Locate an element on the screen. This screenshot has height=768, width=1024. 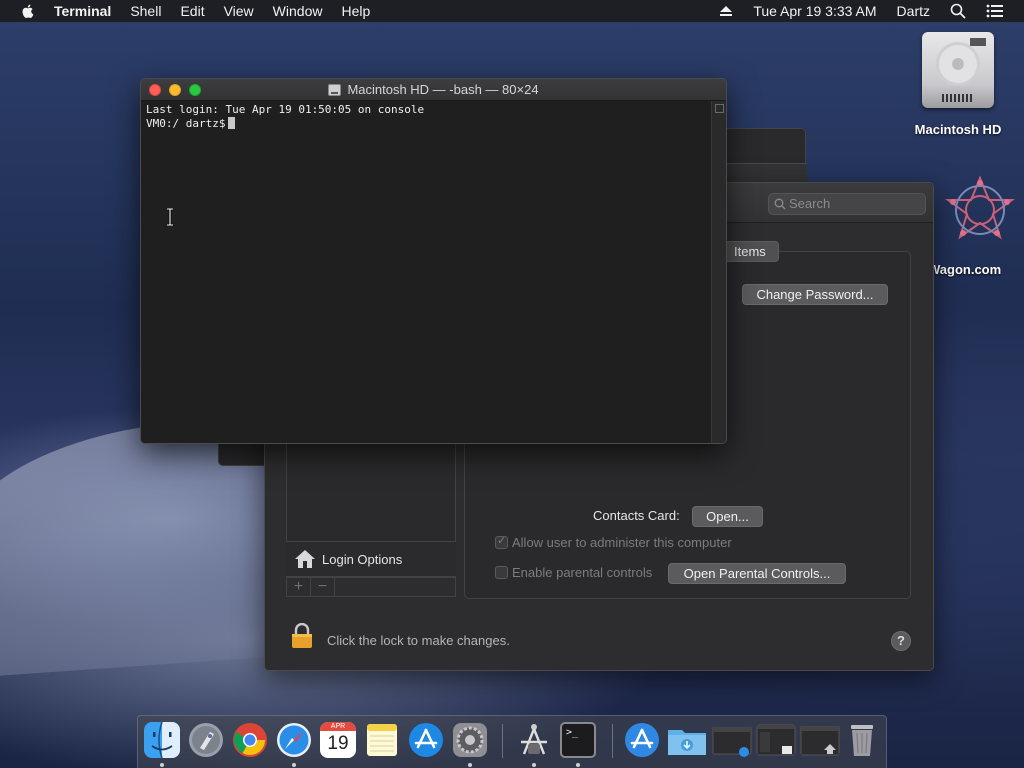
wagon-star-icon is located at coordinates (980, 207).